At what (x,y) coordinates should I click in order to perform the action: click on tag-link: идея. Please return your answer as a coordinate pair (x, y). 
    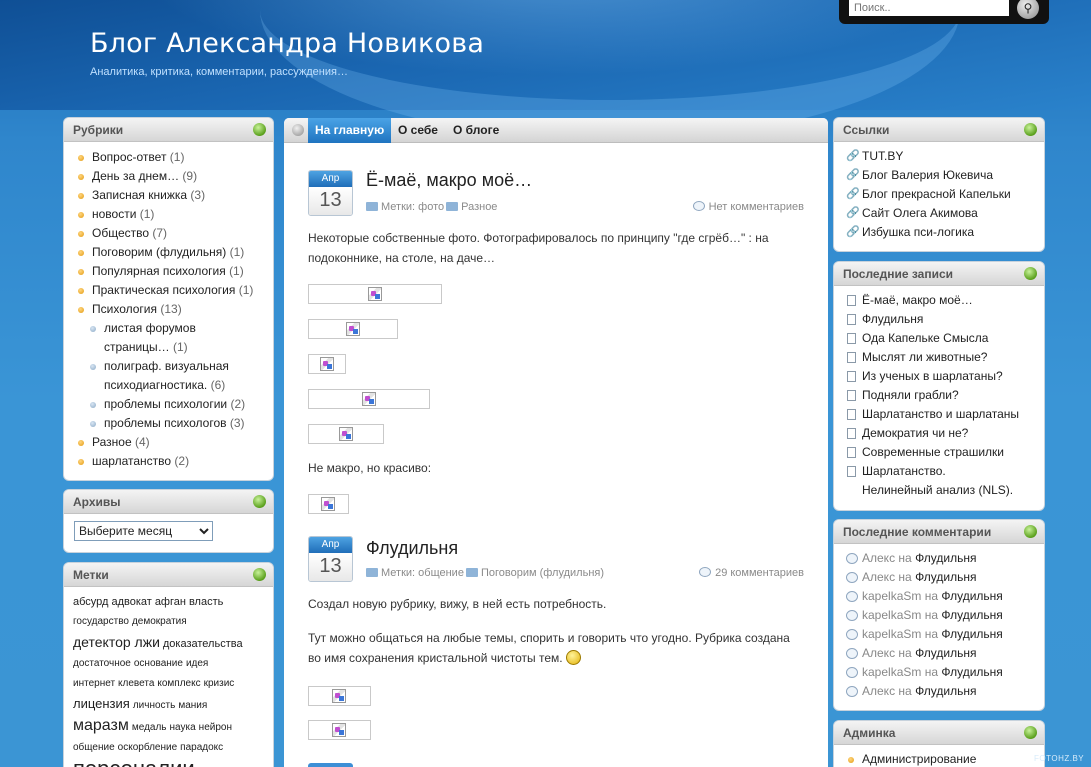
    Looking at the image, I should click on (197, 663).